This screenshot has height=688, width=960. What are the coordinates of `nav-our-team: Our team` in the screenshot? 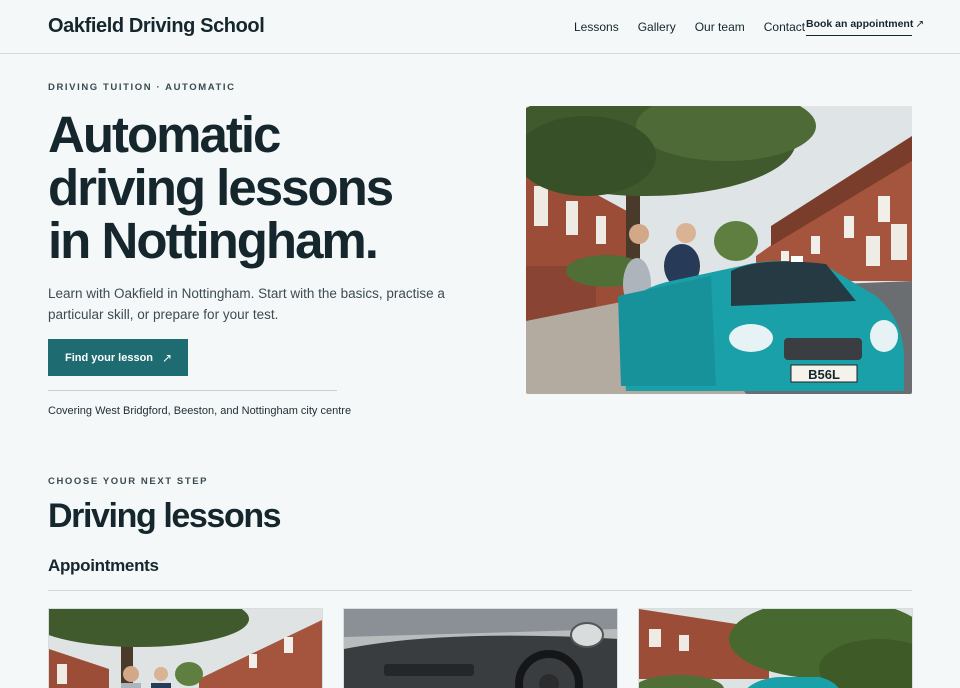 It's located at (720, 27).